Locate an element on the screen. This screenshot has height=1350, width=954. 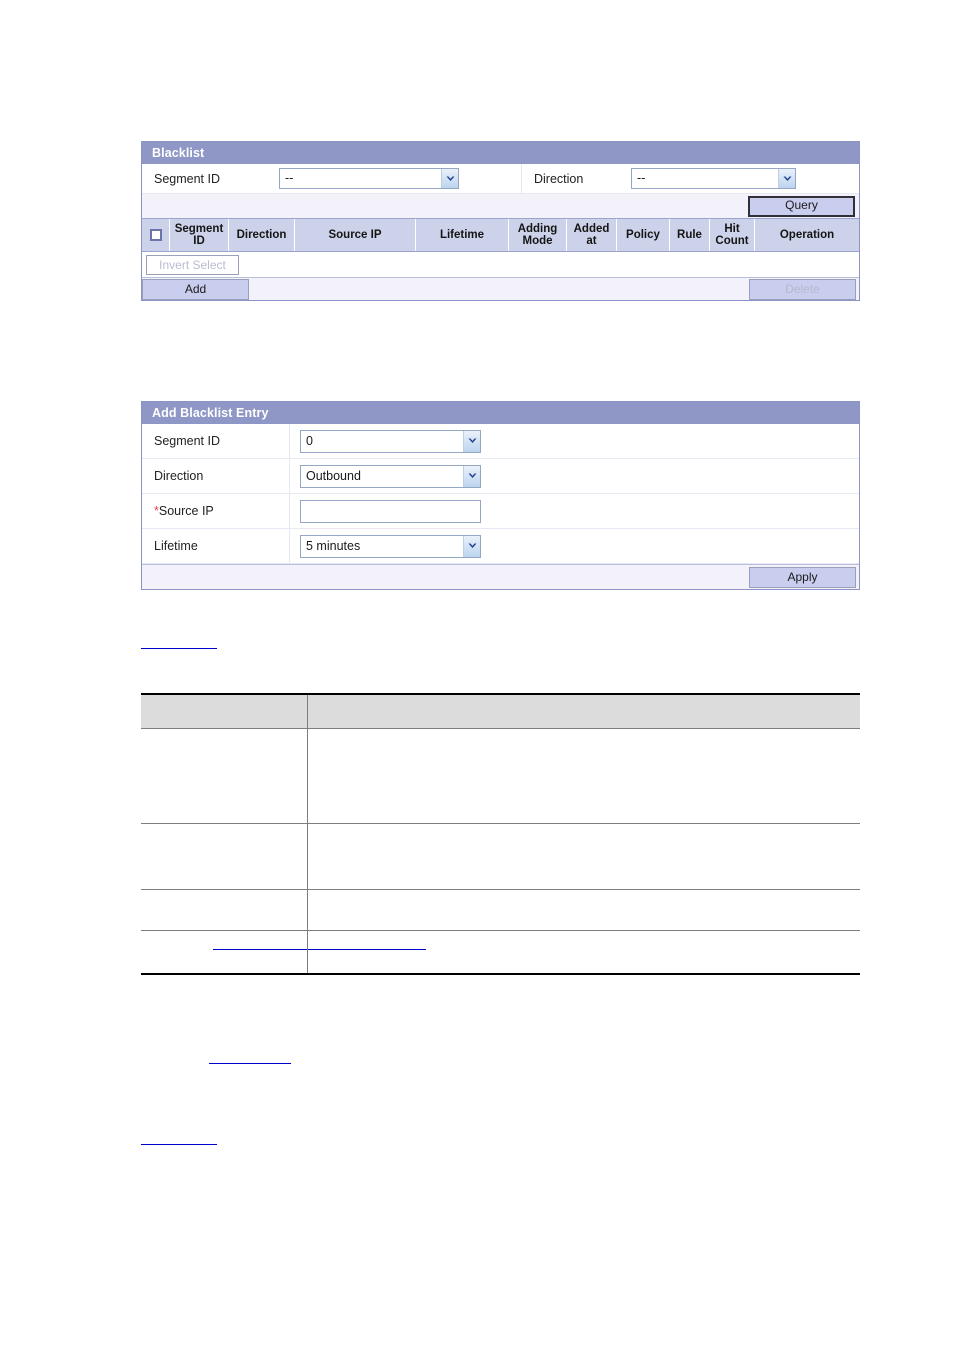
apply-button: Apply is located at coordinates (802, 577).